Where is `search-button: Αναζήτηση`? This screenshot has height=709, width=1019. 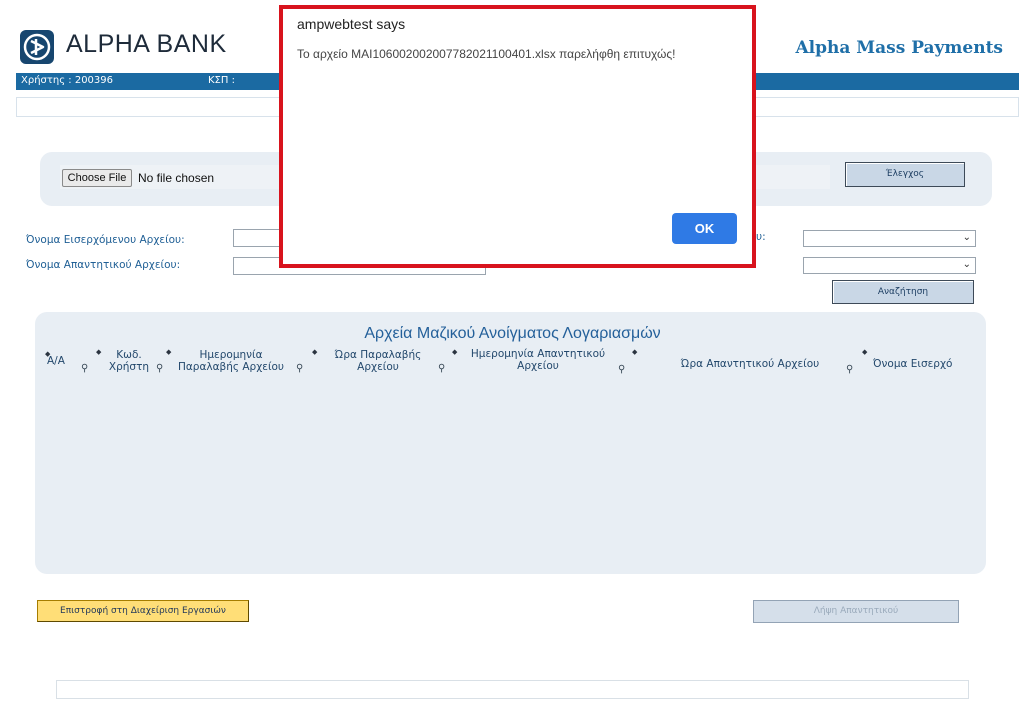
search-button: Αναζήτηση is located at coordinates (903, 292).